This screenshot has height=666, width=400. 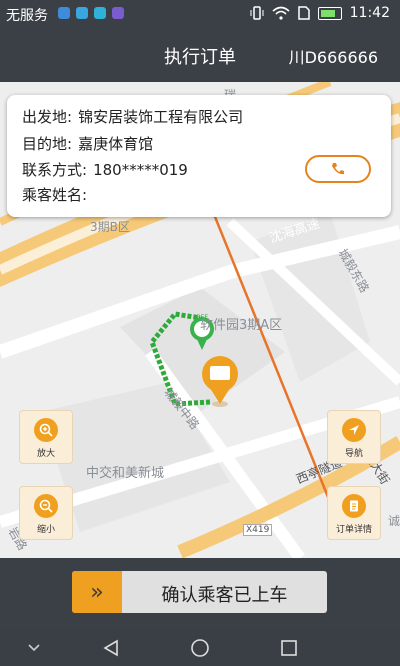 I want to click on zoom-out-button: 缩小, so click(x=46, y=513).